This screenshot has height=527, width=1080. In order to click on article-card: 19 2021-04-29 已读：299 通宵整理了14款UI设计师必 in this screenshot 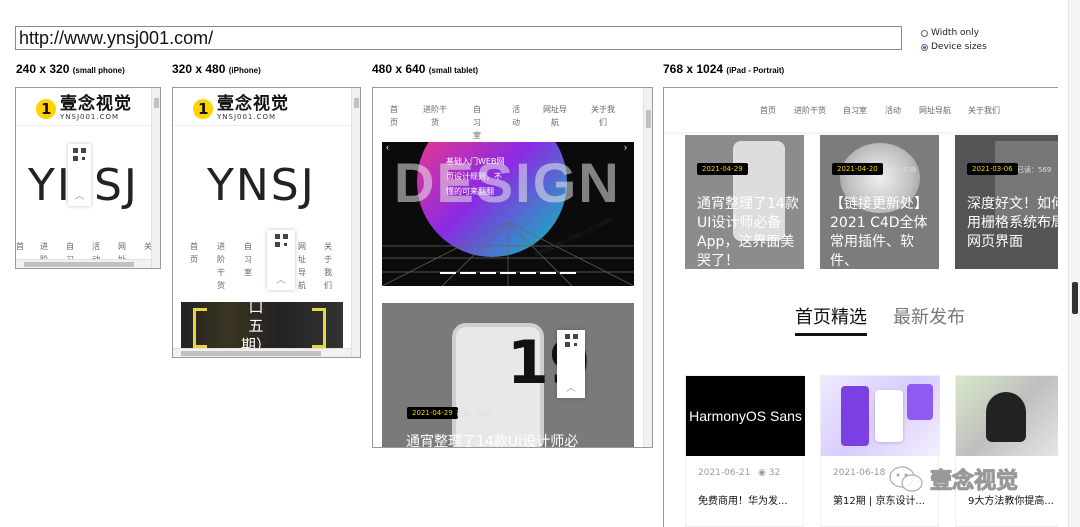, I will do `click(508, 375)`.